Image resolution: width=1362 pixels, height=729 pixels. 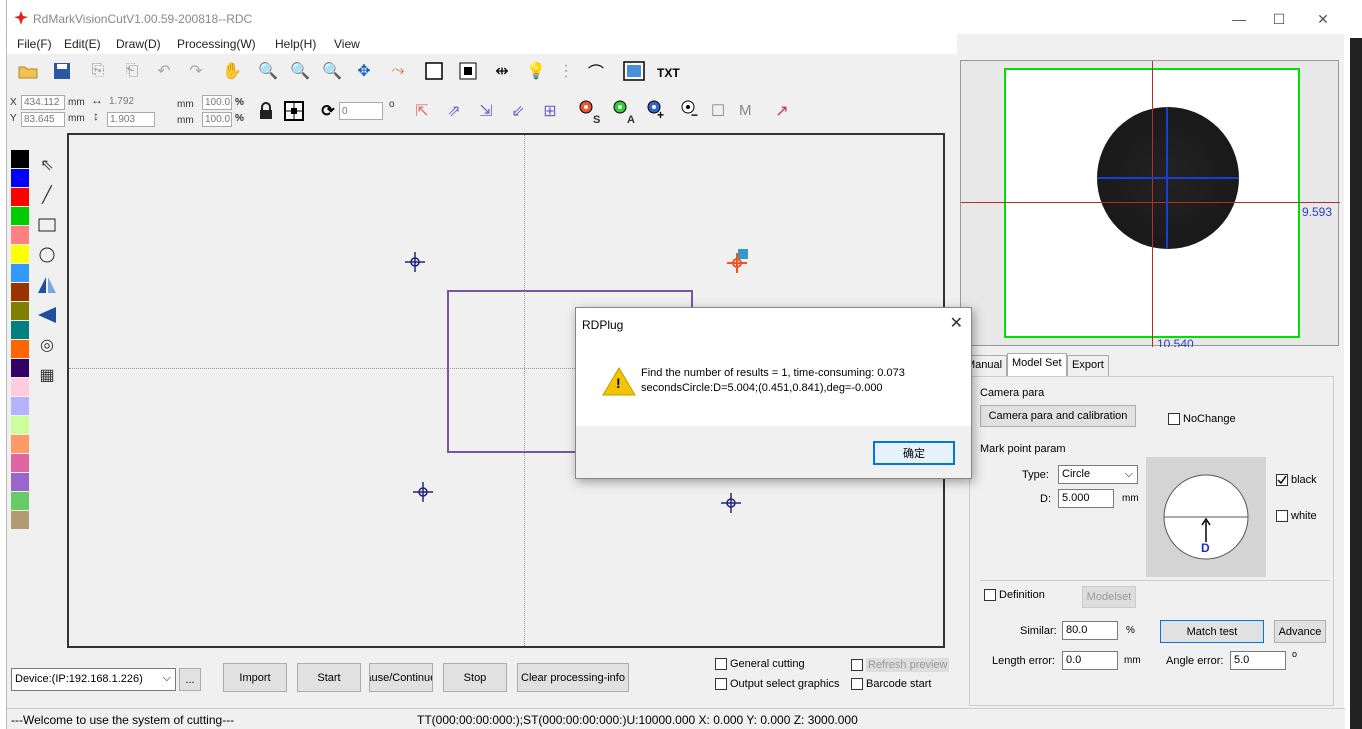 I want to click on open-folder-icon, so click(x=28, y=71).